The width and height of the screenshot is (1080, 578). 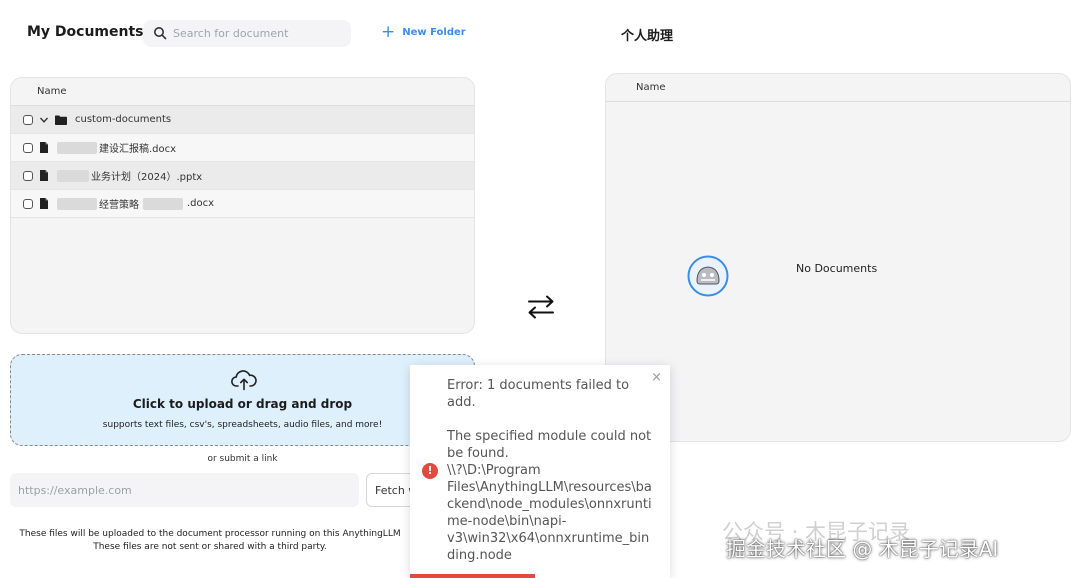 What do you see at coordinates (28, 119) in the screenshot?
I see `folder-checkbox` at bounding box center [28, 119].